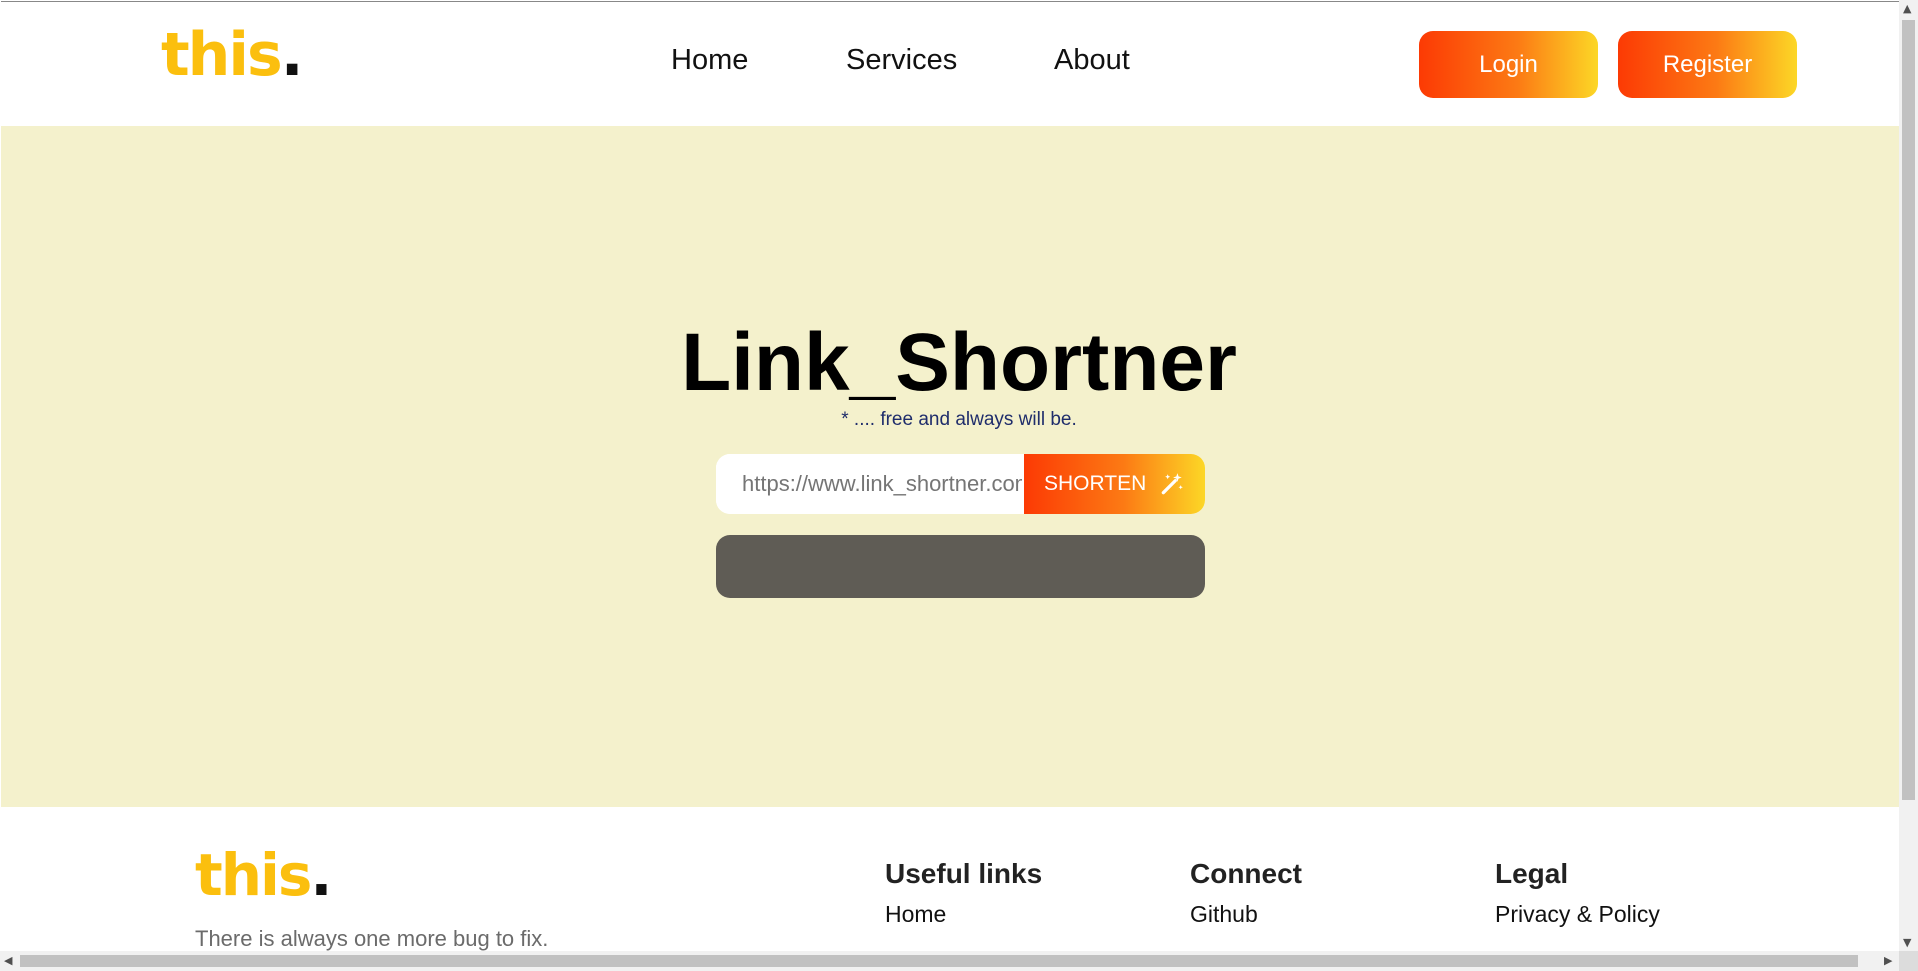 This screenshot has height=971, width=1918. What do you see at coordinates (1508, 64) in the screenshot?
I see `login-button: Login` at bounding box center [1508, 64].